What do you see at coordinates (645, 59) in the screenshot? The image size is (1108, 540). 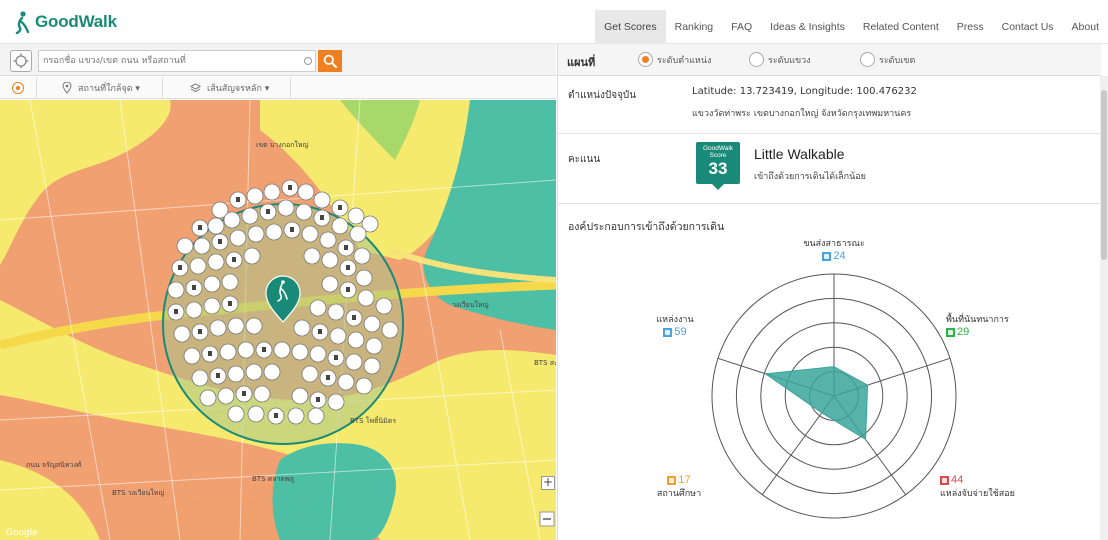 I see `radio-dot-selected` at bounding box center [645, 59].